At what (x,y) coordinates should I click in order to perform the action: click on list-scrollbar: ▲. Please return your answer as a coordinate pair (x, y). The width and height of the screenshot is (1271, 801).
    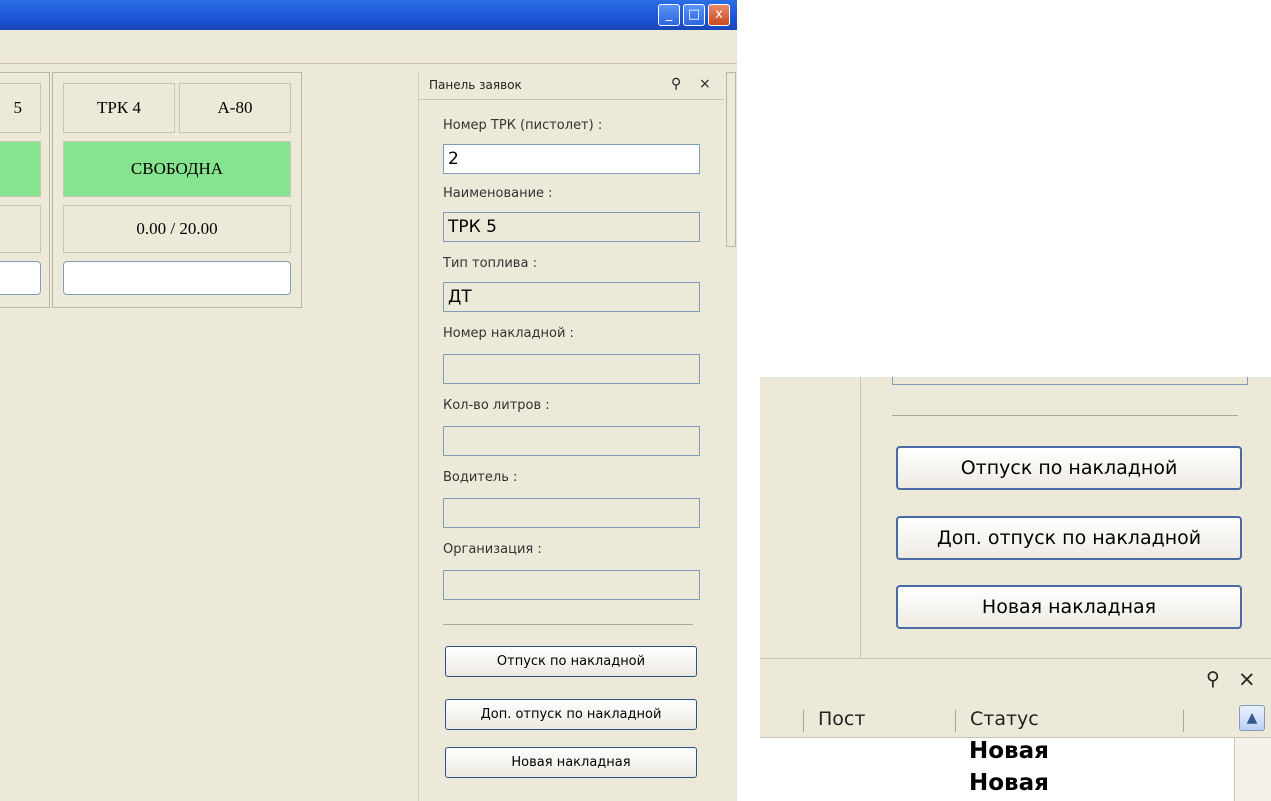
    Looking at the image, I should click on (1252, 753).